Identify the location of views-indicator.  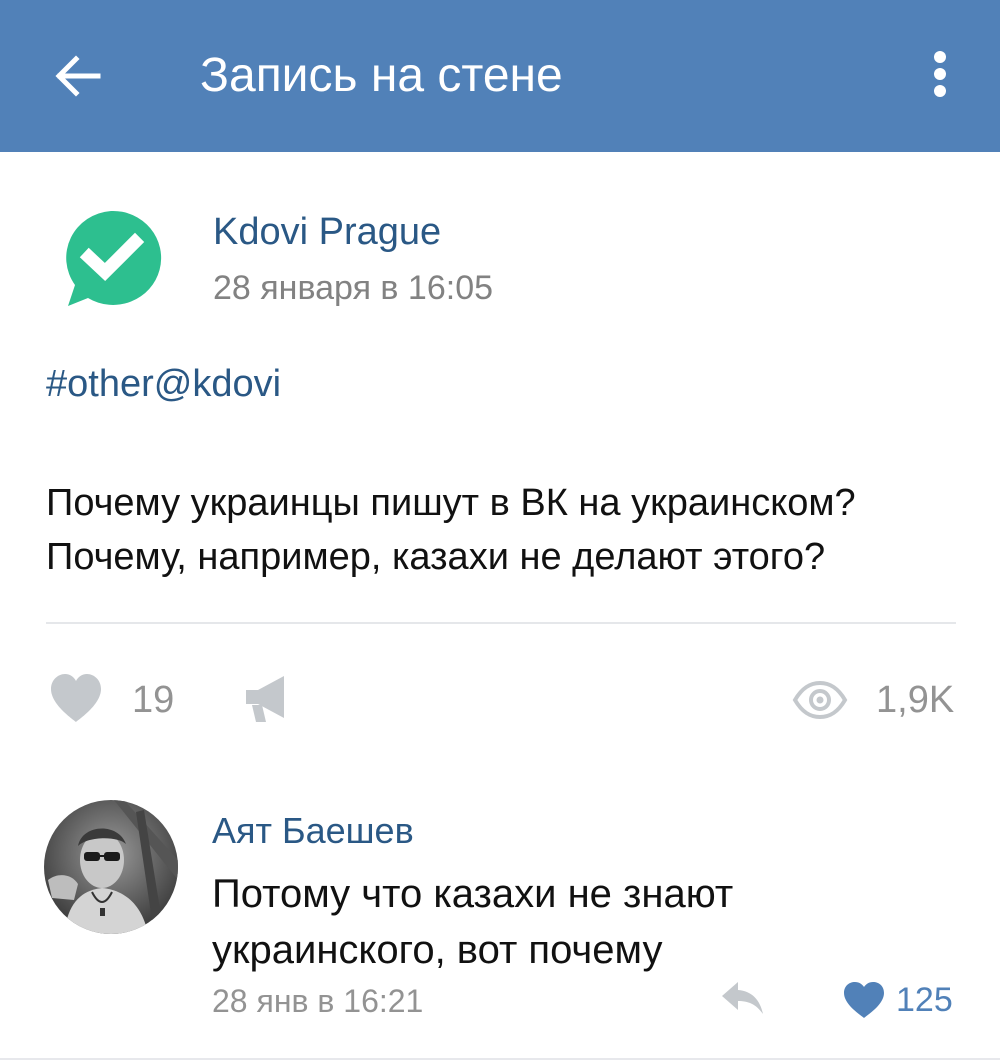
(820, 700).